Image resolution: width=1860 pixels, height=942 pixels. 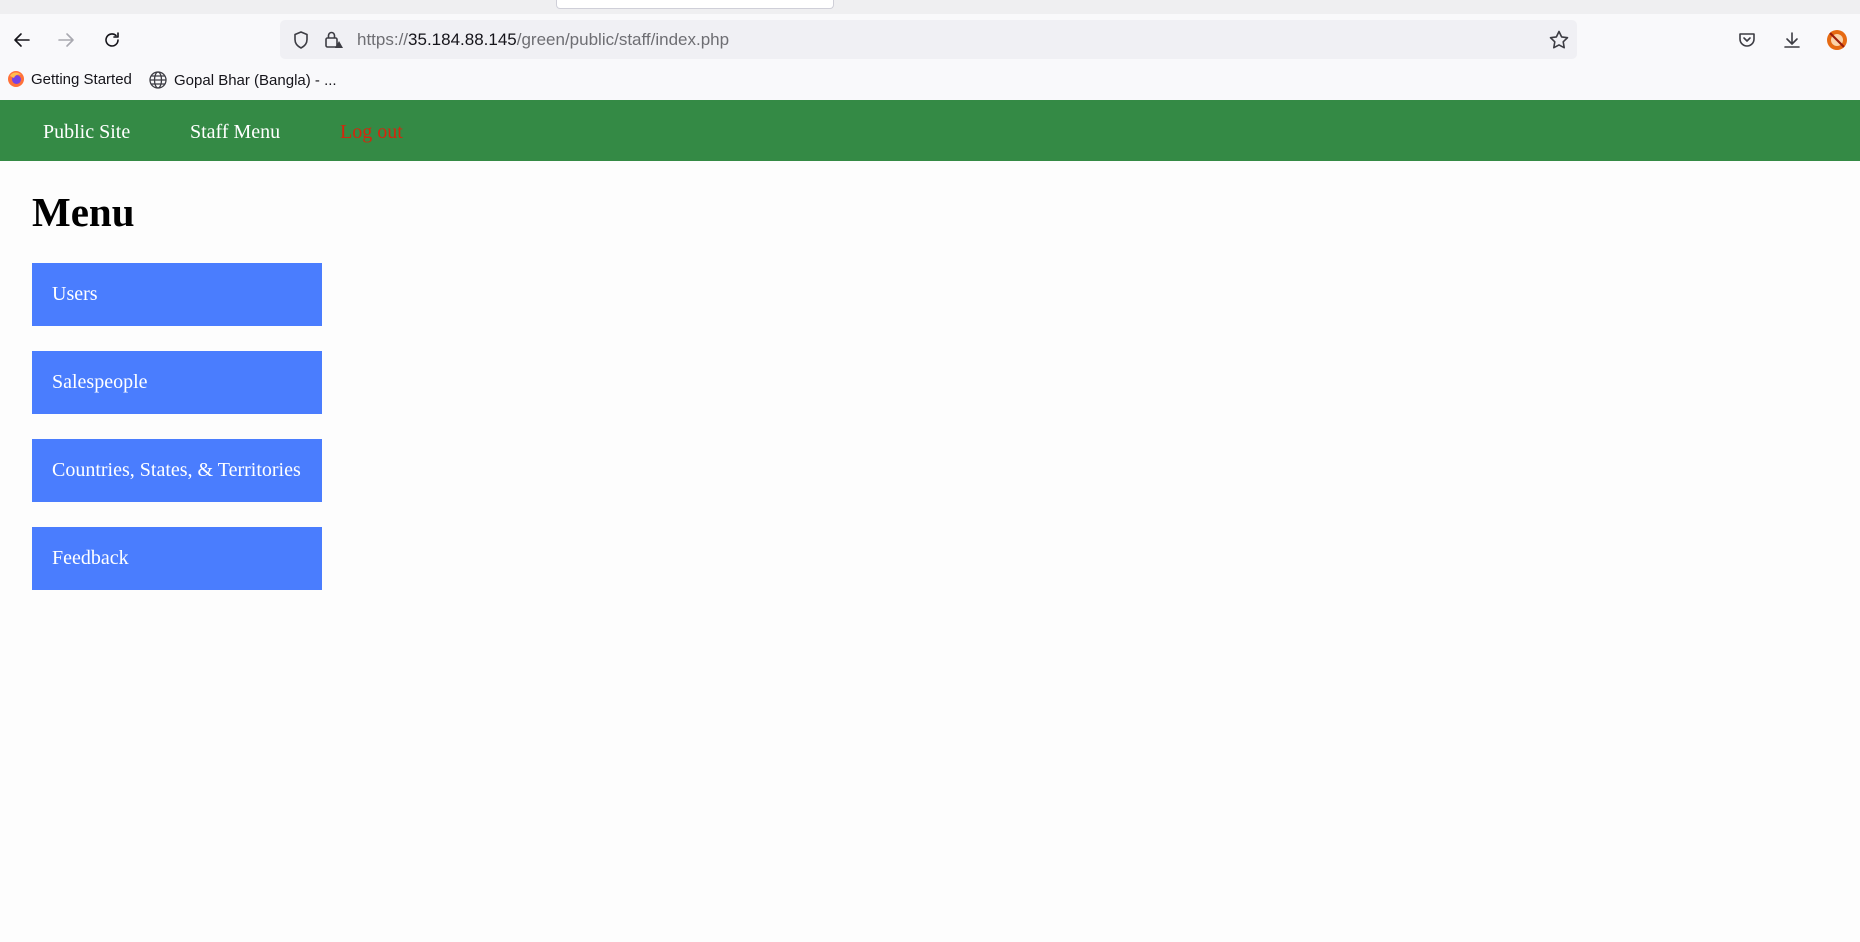 I want to click on pocket-icon, so click(x=1747, y=40).